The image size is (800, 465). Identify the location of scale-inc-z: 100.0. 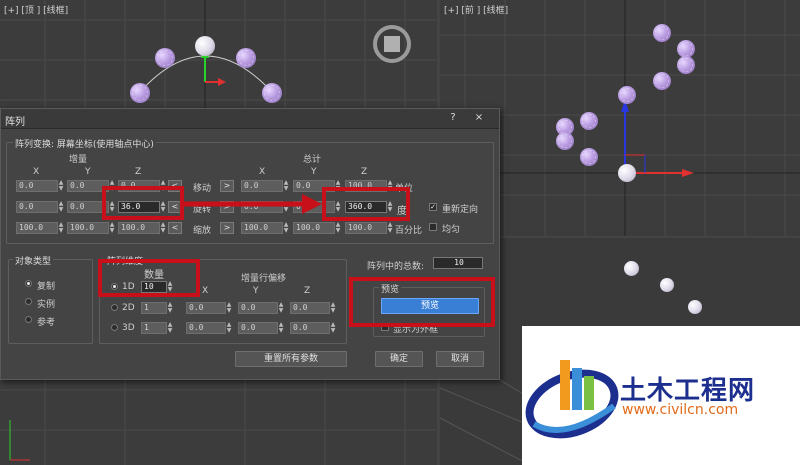
(139, 228).